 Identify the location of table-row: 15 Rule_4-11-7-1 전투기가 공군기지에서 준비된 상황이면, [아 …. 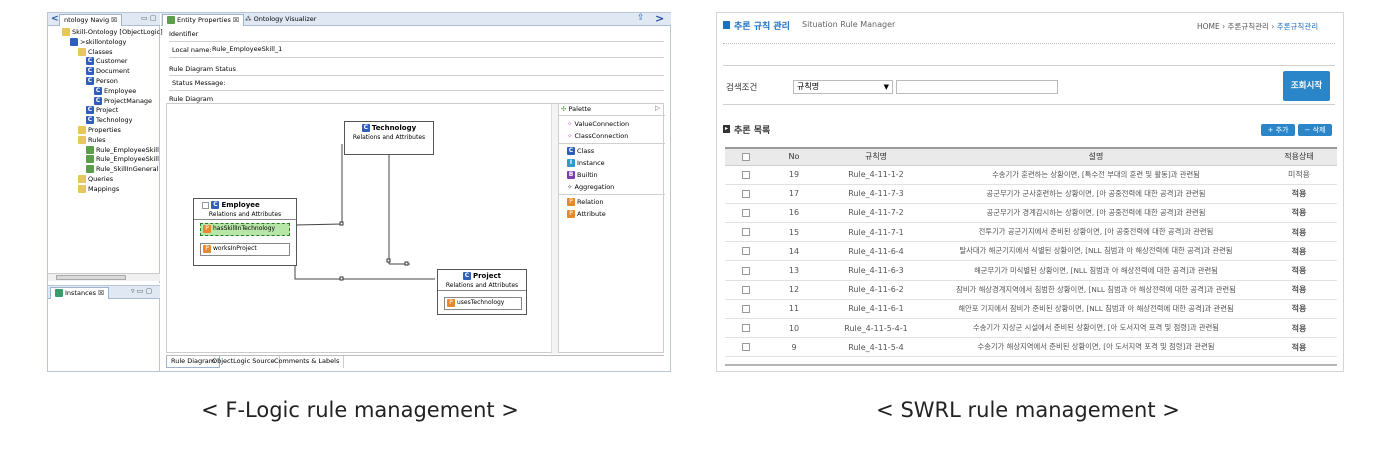
(1031, 232).